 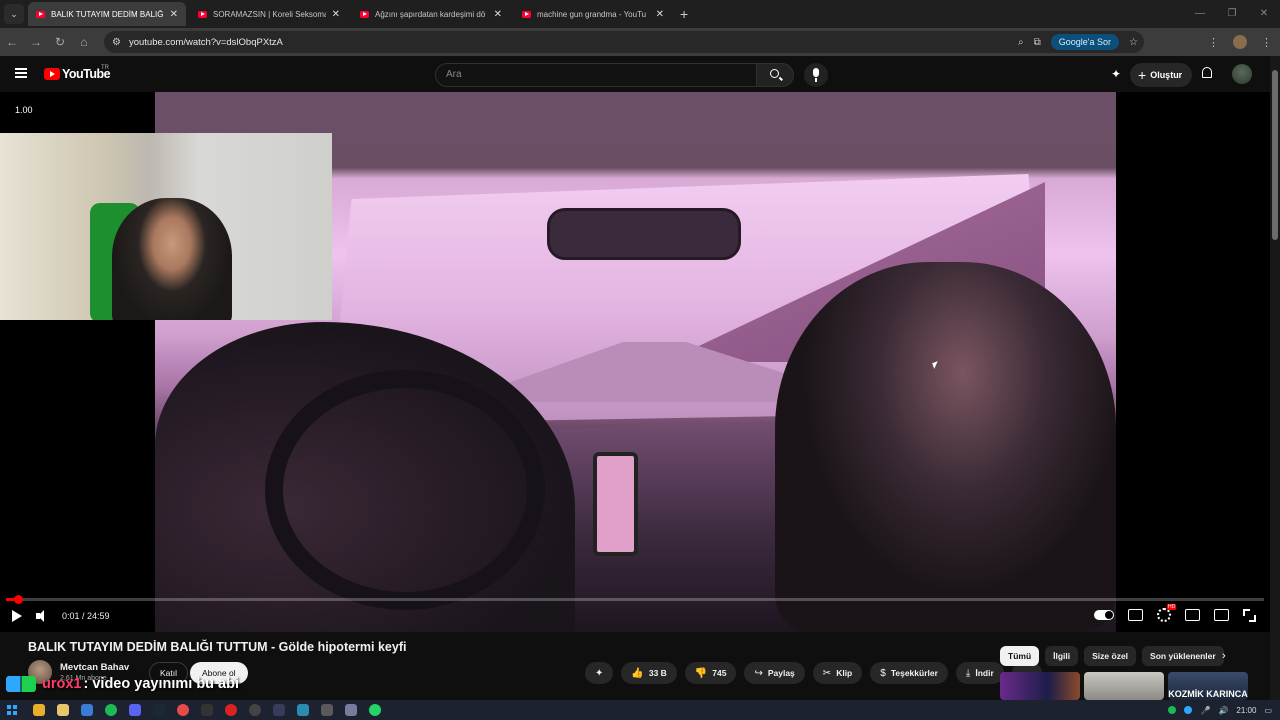 I want to click on discord-app-icon, so click(x=135, y=710).